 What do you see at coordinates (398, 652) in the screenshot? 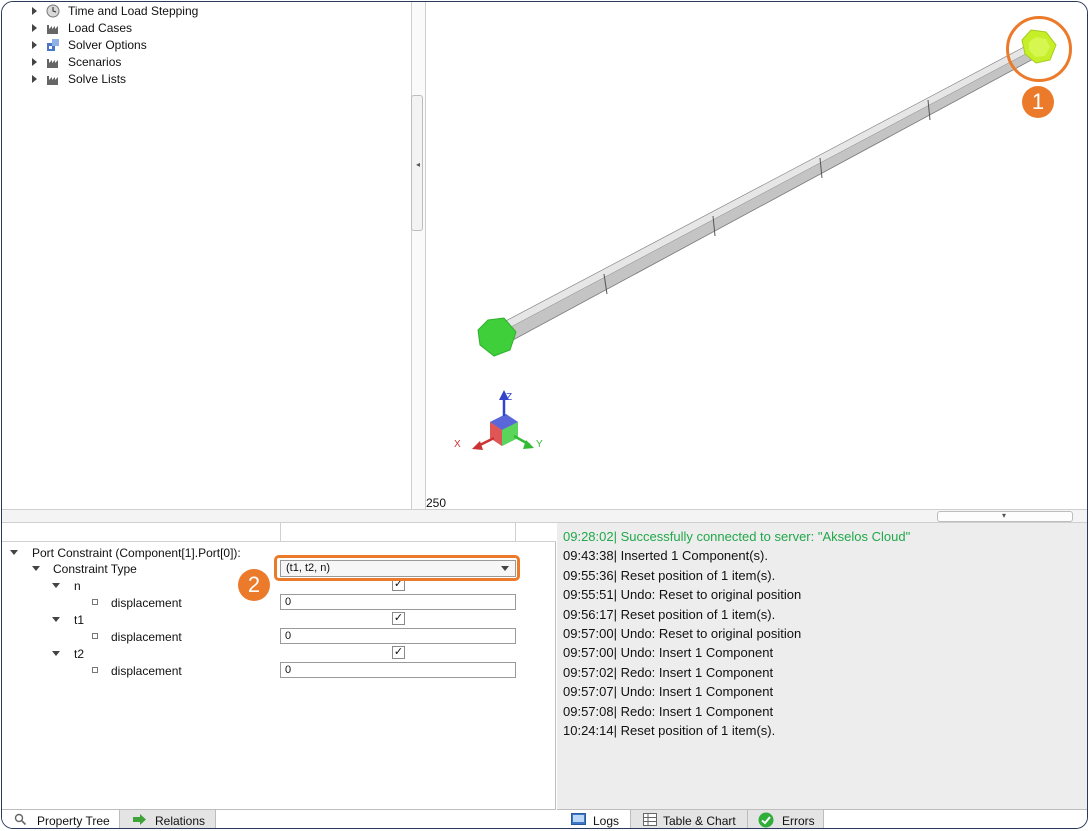
I see `checkbox-t2: ✓` at bounding box center [398, 652].